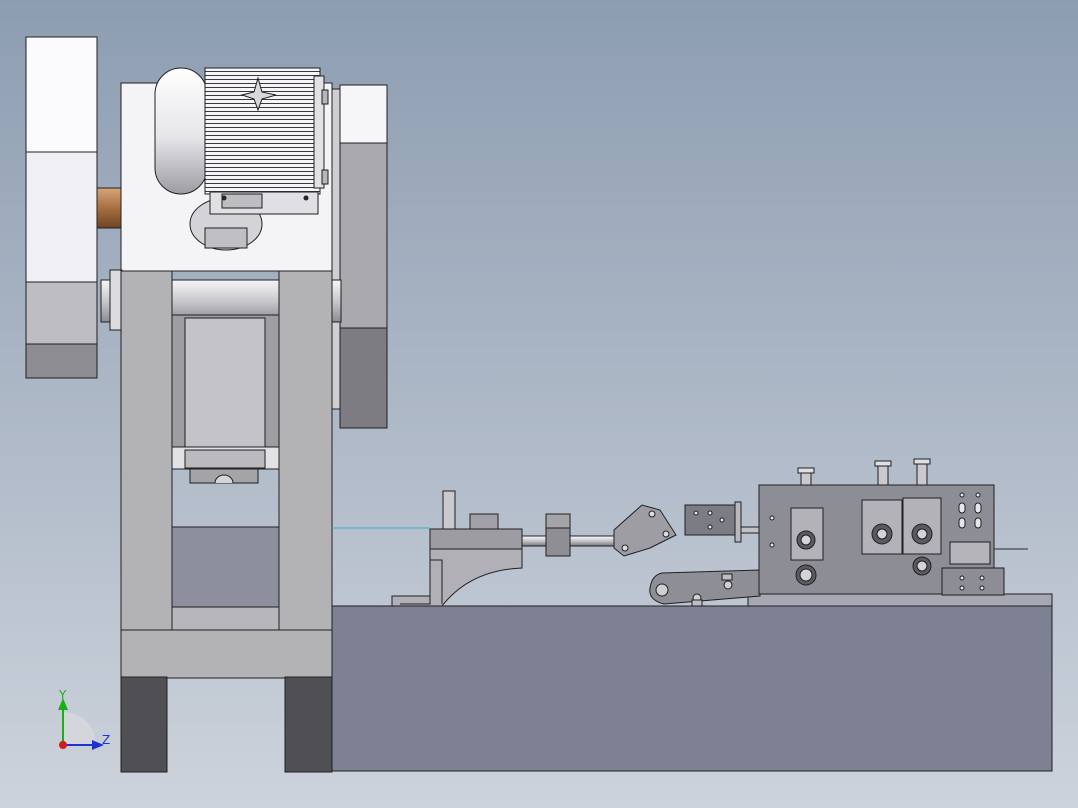 This screenshot has width=1078, height=808. I want to click on machine-base, so click(692, 682).